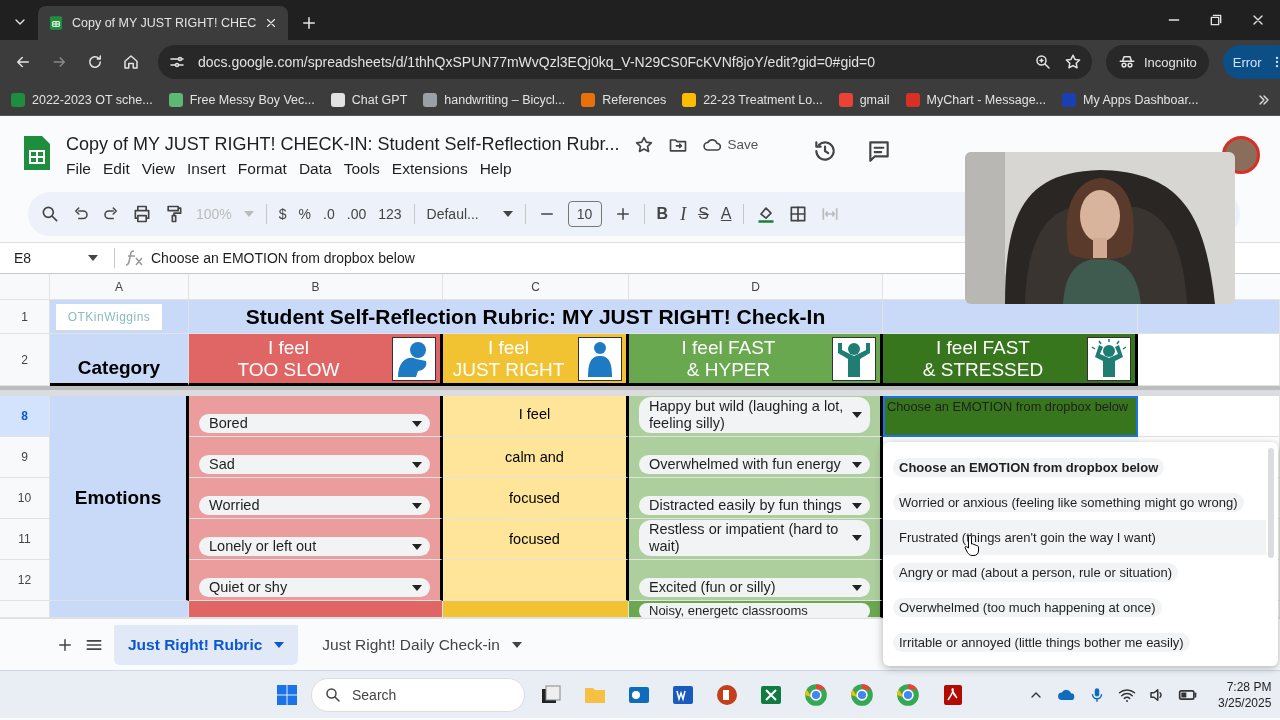  Describe the element at coordinates (361, 169) in the screenshot. I see `menu-item: Tools` at that location.